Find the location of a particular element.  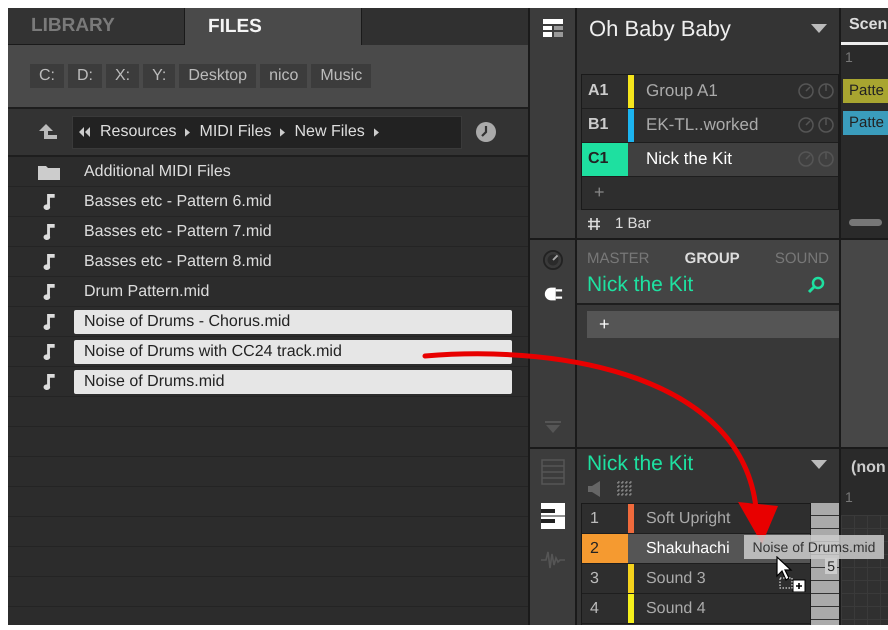

control-tab: GROUP is located at coordinates (712, 258).